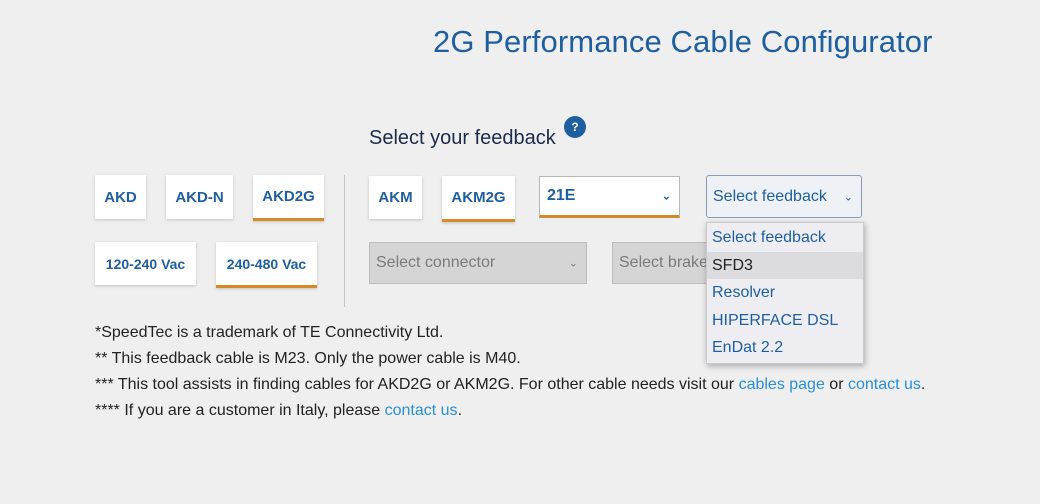  I want to click on brake-select: Select brake, so click(662, 263).